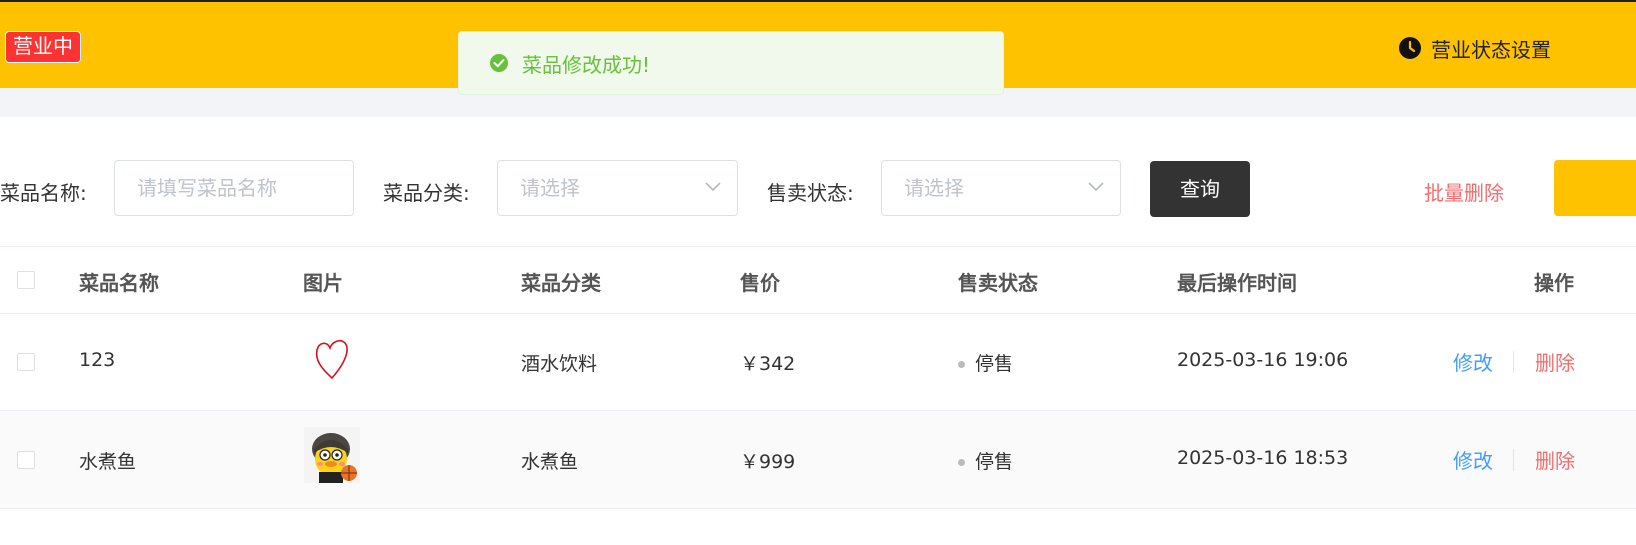 The image size is (1636, 545). What do you see at coordinates (1554, 283) in the screenshot?
I see `column-header-actions: 操作` at bounding box center [1554, 283].